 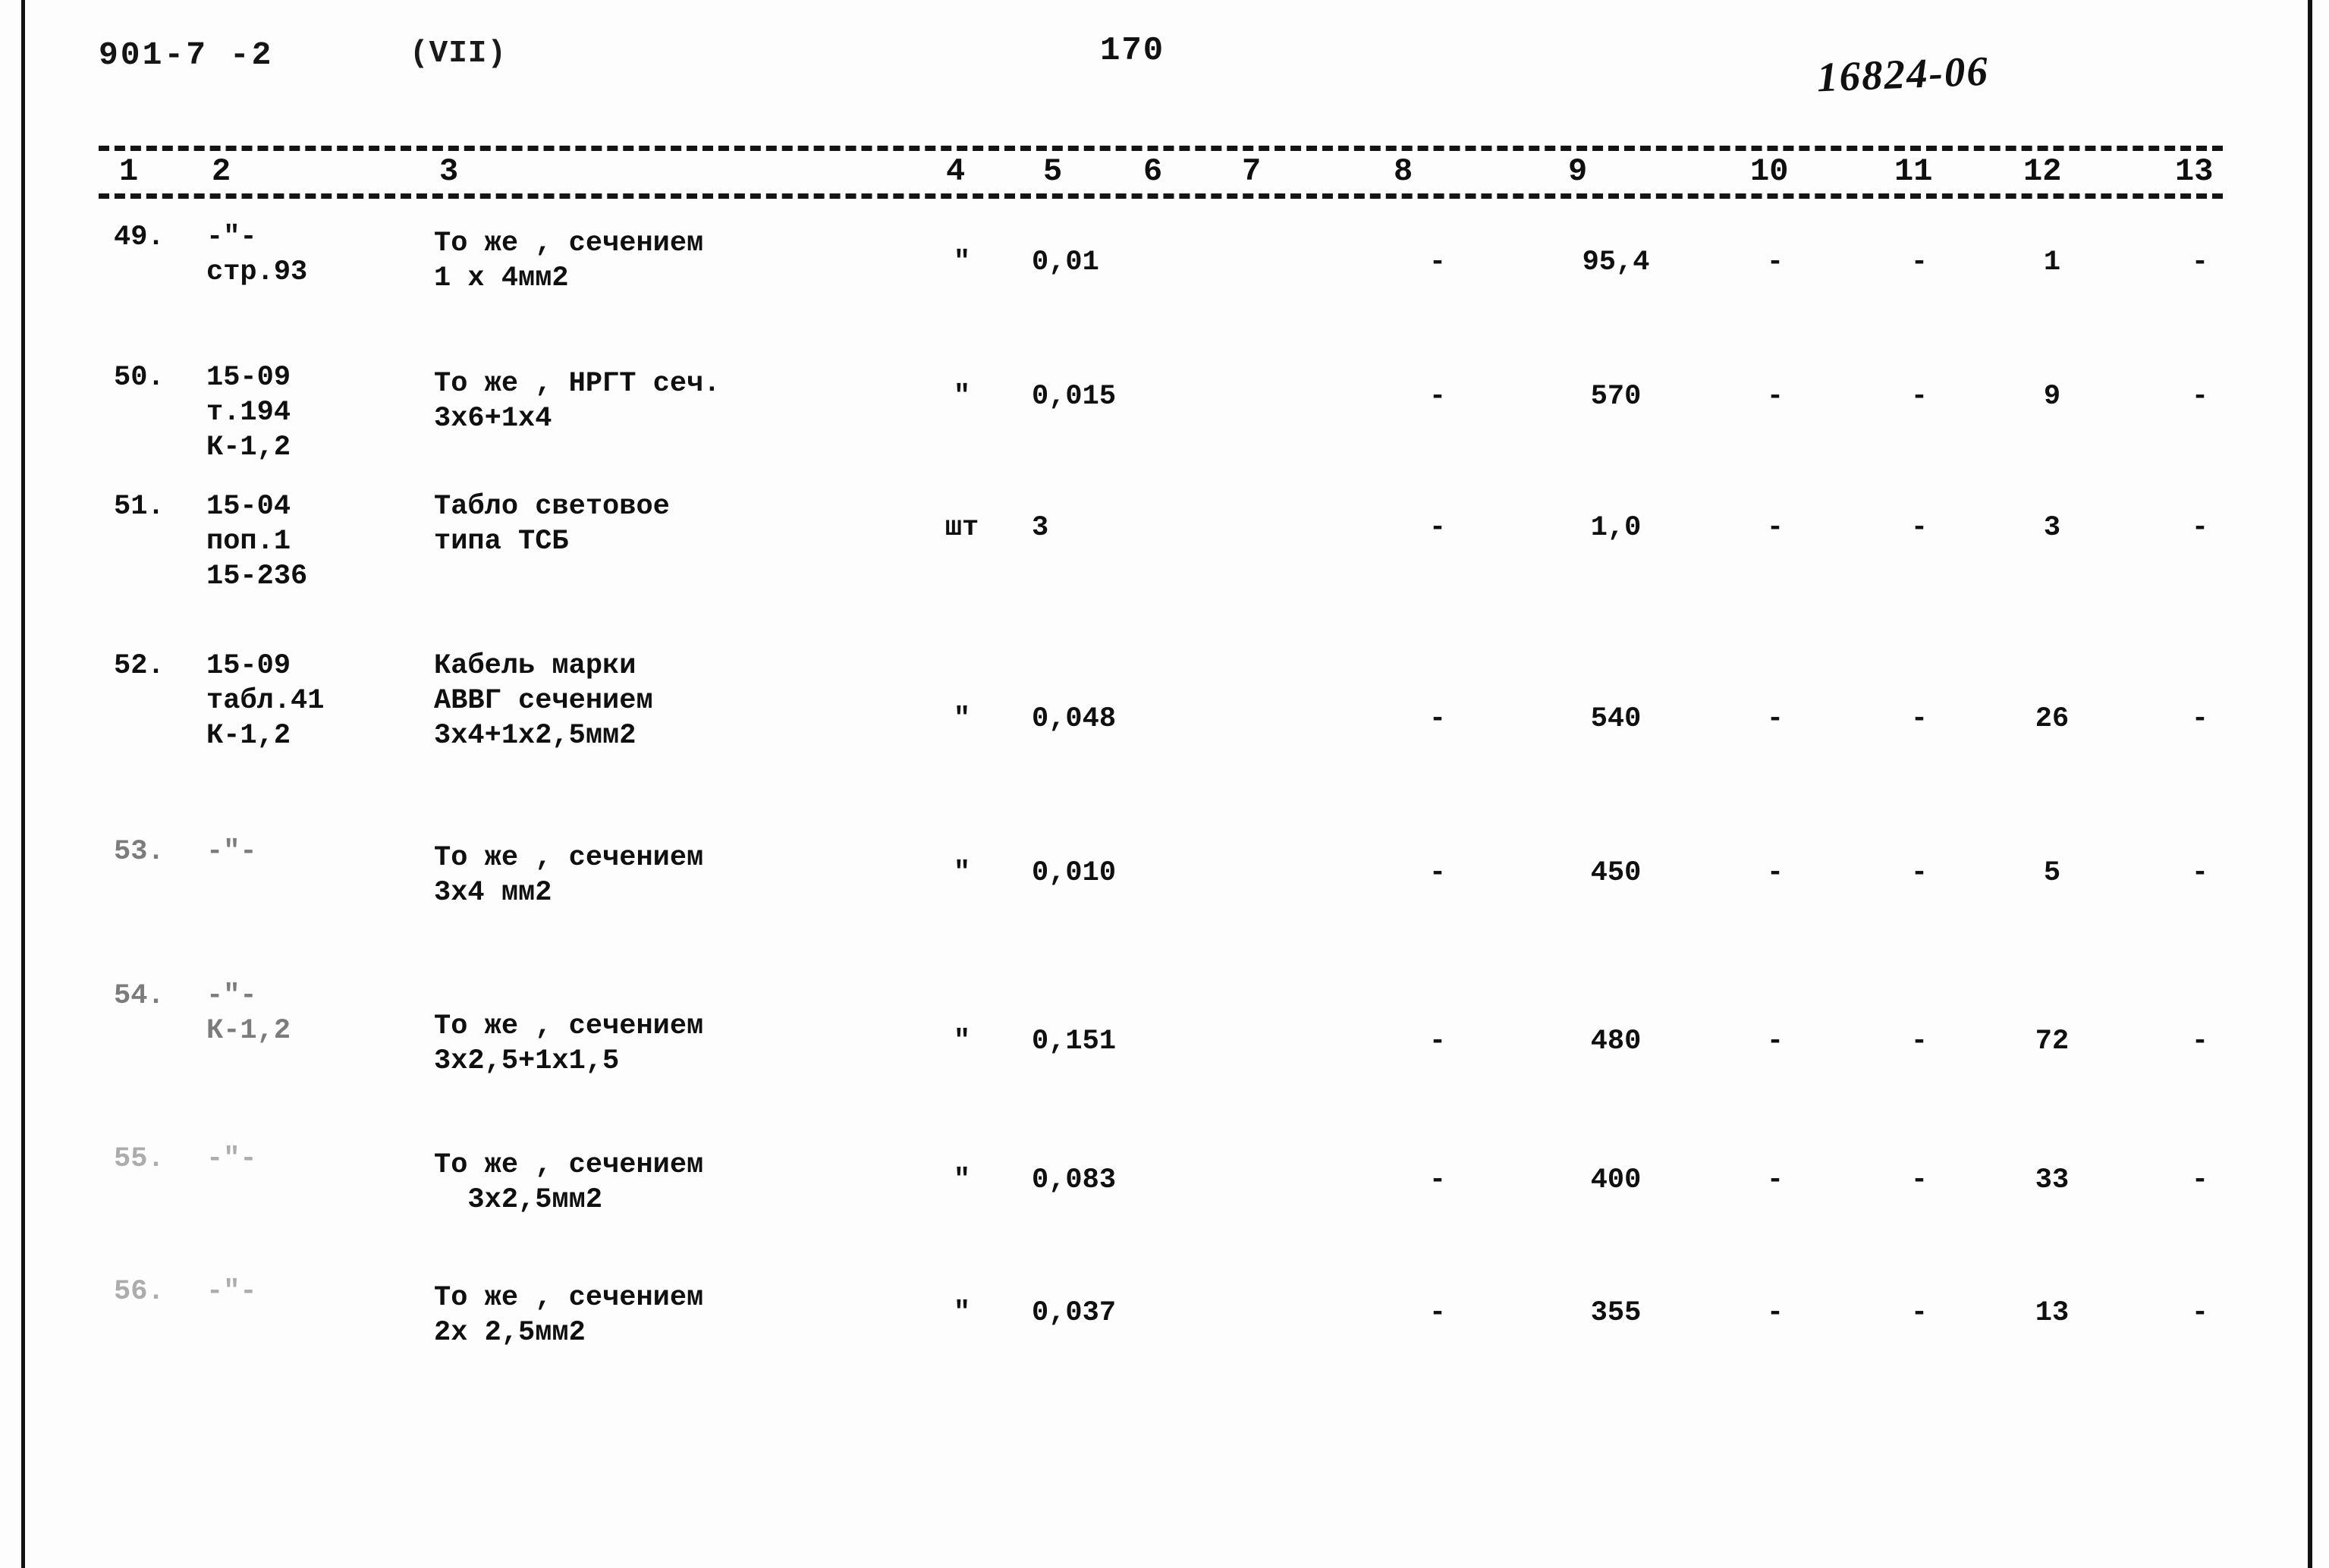 What do you see at coordinates (2052, 397) in the screenshot?
I see `row-col12-value: 9` at bounding box center [2052, 397].